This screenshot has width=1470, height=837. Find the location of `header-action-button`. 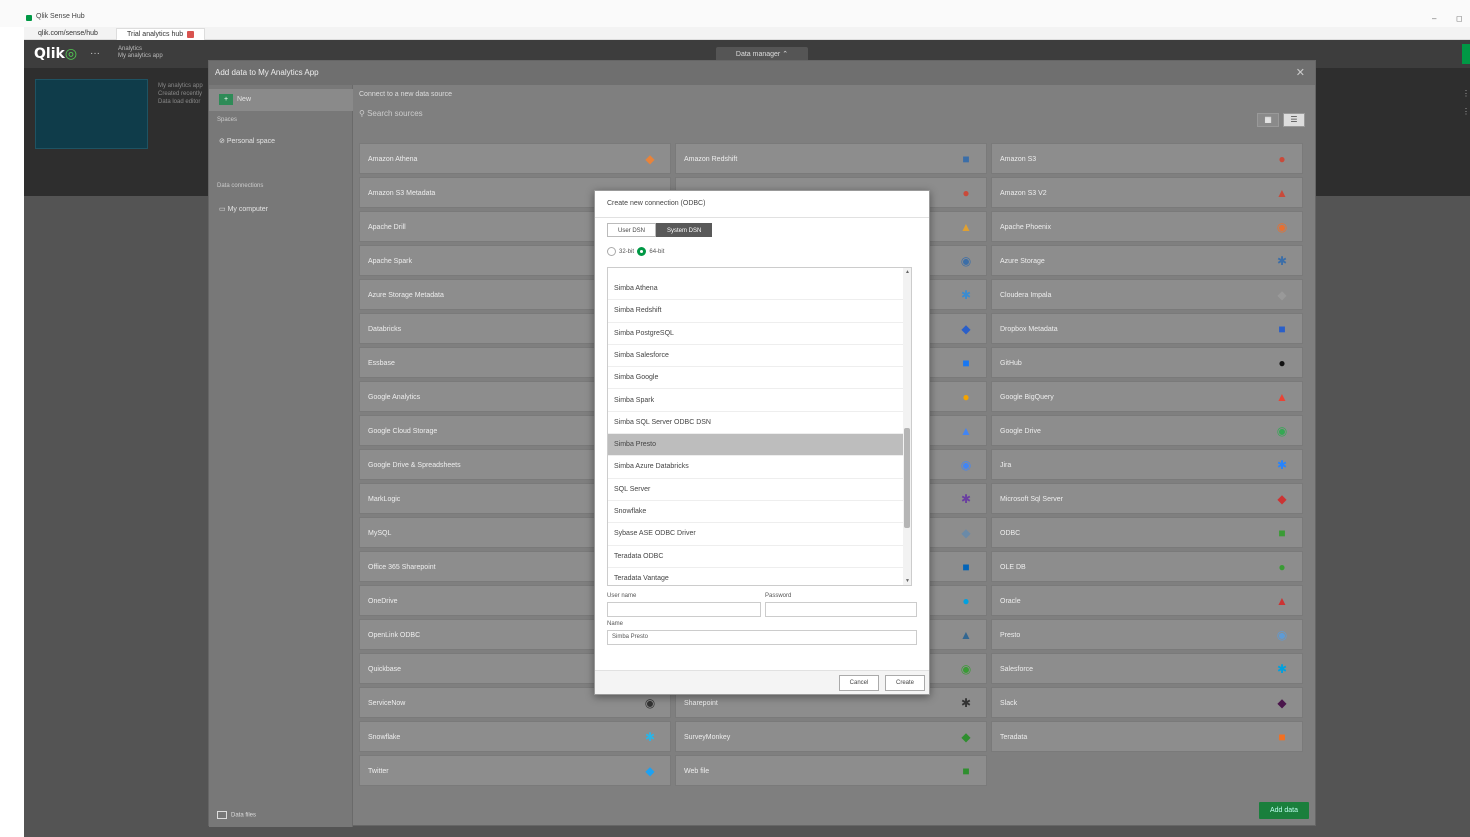

header-action-button is located at coordinates (1466, 54).